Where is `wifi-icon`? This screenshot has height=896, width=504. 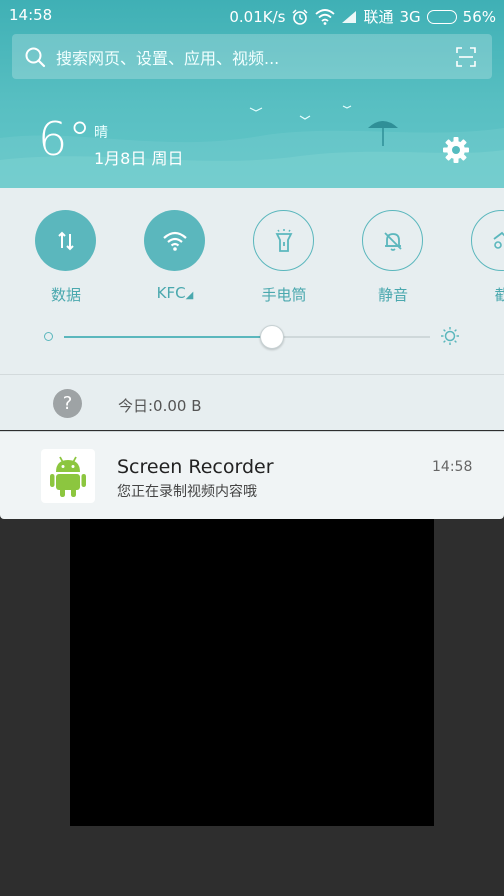 wifi-icon is located at coordinates (174, 240).